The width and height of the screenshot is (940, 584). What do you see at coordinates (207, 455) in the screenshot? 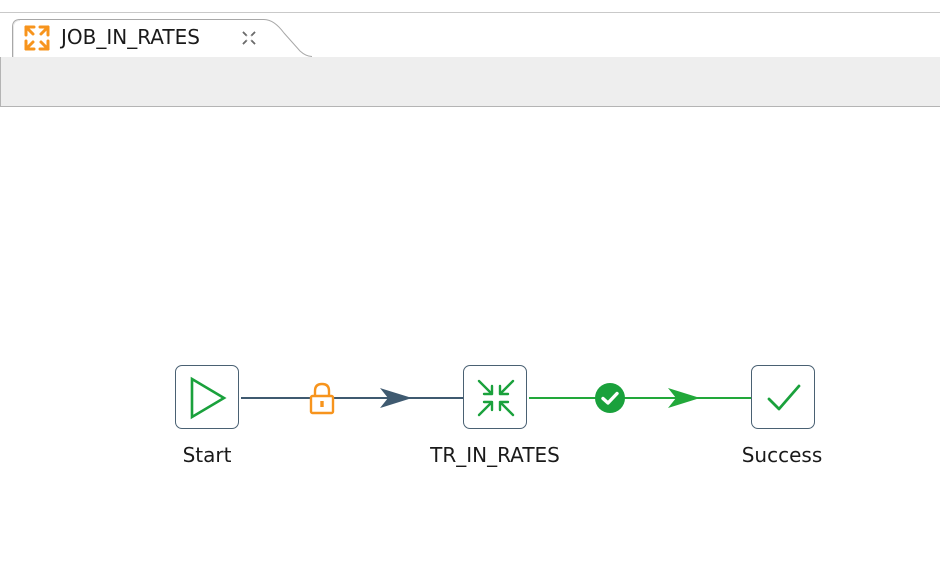
I see `component-label-start: Start` at bounding box center [207, 455].